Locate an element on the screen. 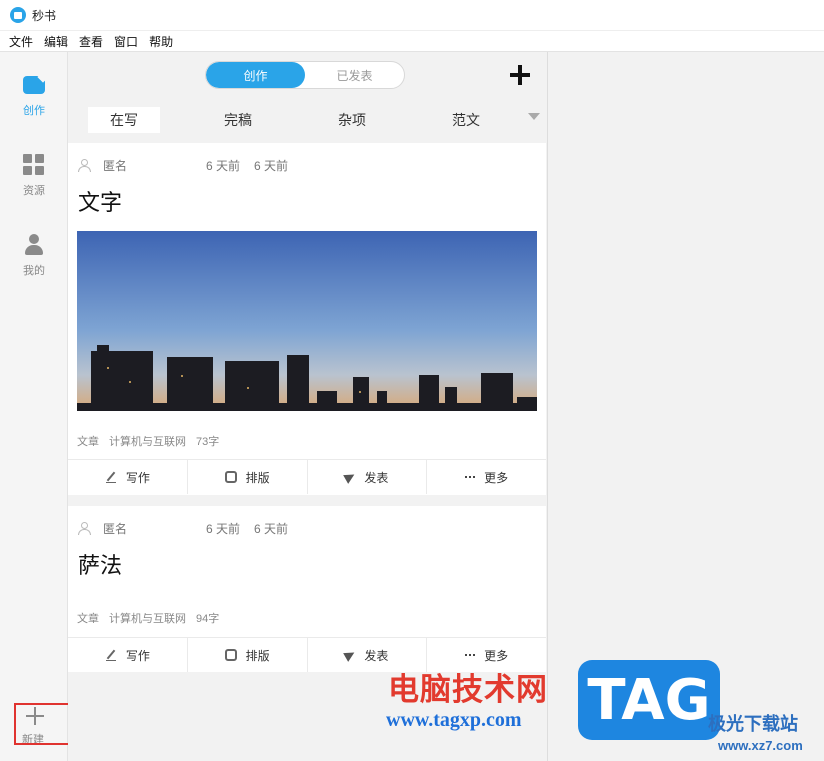  watermark-url: www.tagxp.com is located at coordinates (454, 720).